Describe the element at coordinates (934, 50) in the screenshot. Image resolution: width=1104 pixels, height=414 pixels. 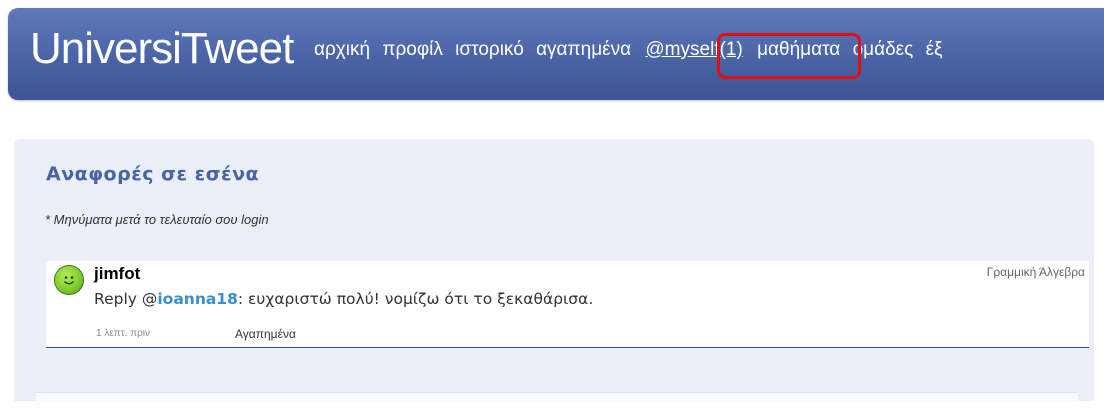
I see `nav-logout: έξ` at that location.